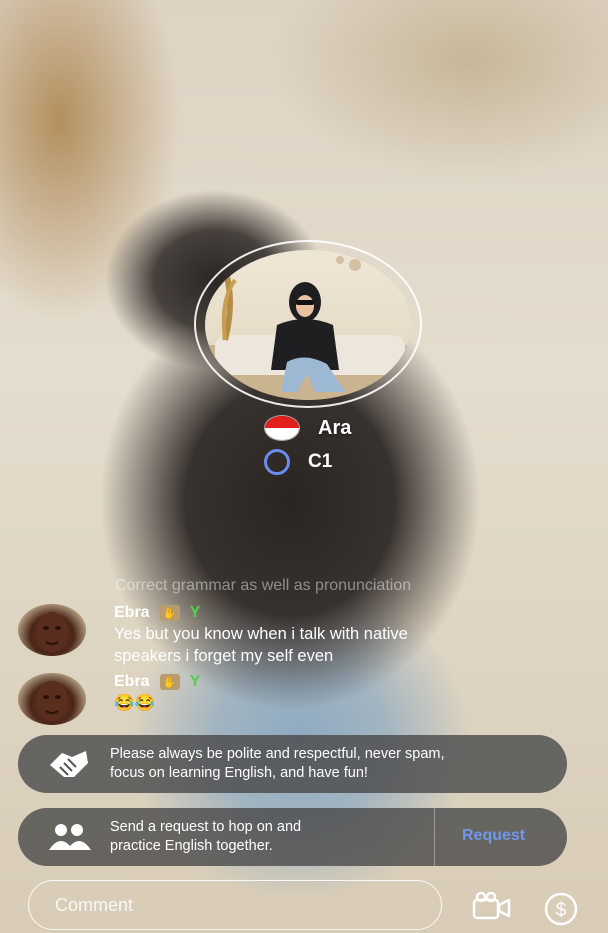  I want to click on handshake-icon, so click(68, 764).